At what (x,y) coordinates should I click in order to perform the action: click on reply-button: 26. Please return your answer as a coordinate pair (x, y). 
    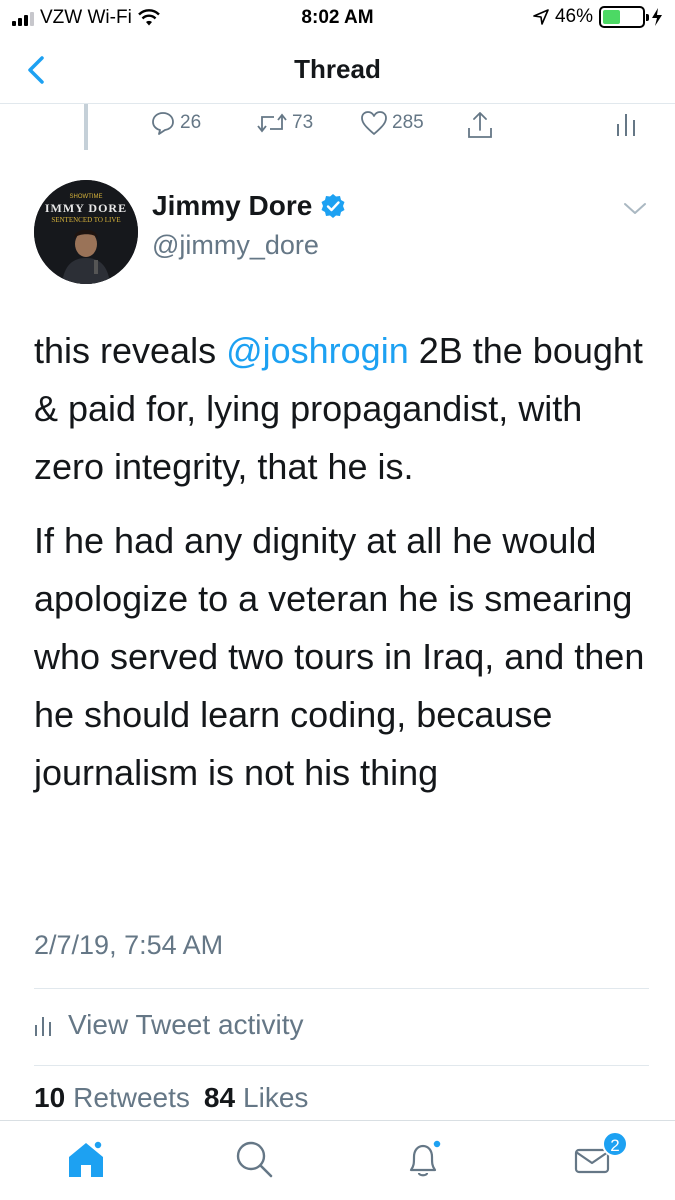
    Looking at the image, I should click on (175, 123).